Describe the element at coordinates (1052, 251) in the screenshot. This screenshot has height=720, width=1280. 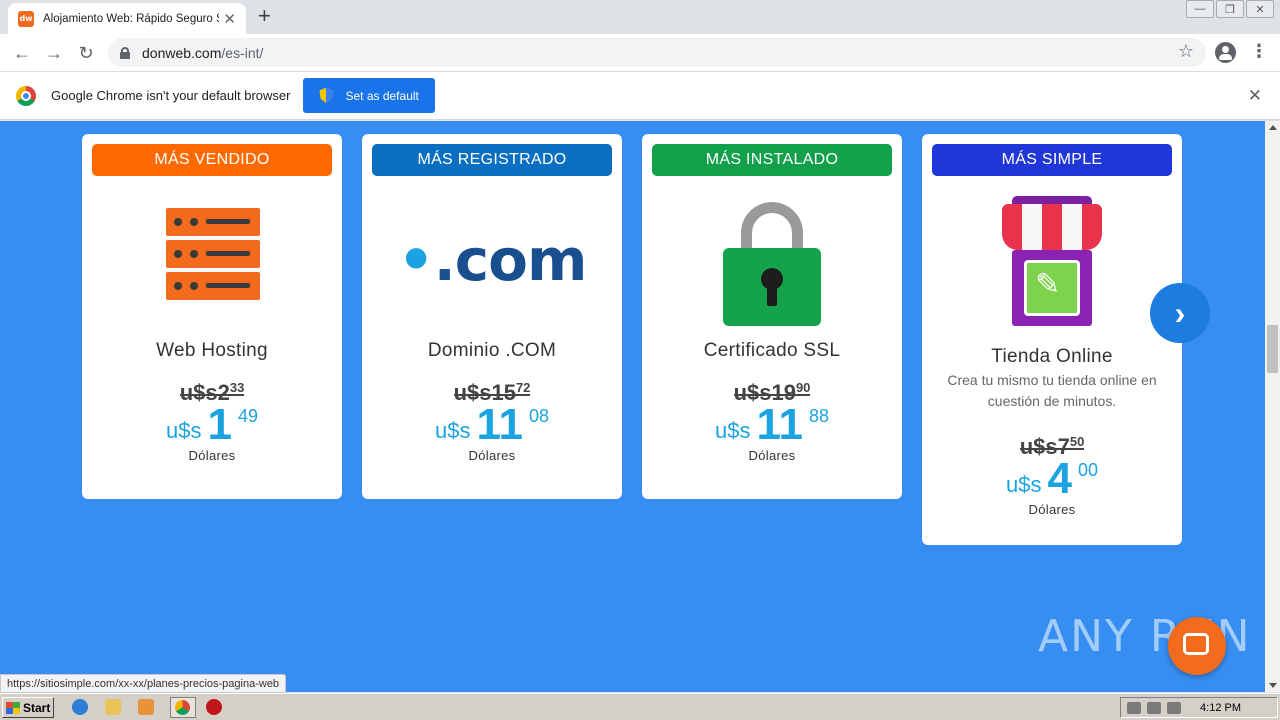
I see `storefront-icon: ✎` at that location.